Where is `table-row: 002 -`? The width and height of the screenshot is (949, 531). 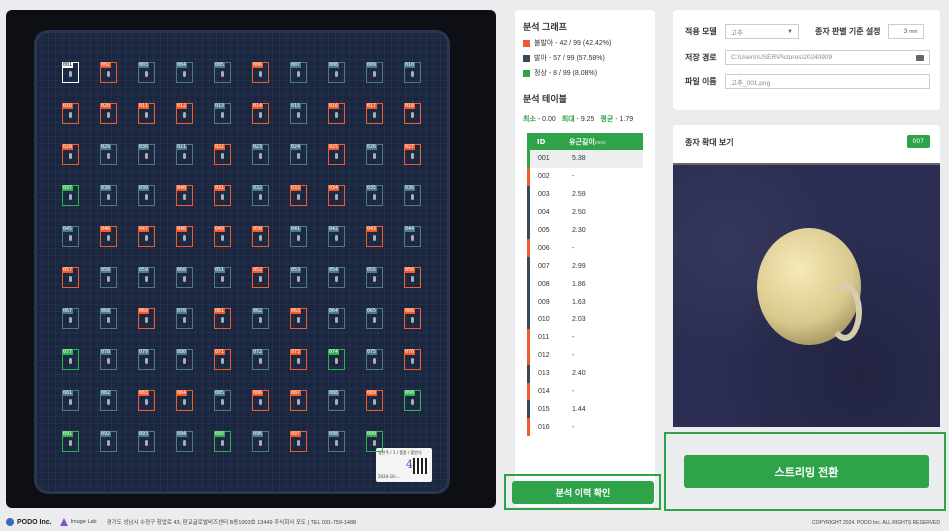 table-row: 002 - is located at coordinates (585, 176).